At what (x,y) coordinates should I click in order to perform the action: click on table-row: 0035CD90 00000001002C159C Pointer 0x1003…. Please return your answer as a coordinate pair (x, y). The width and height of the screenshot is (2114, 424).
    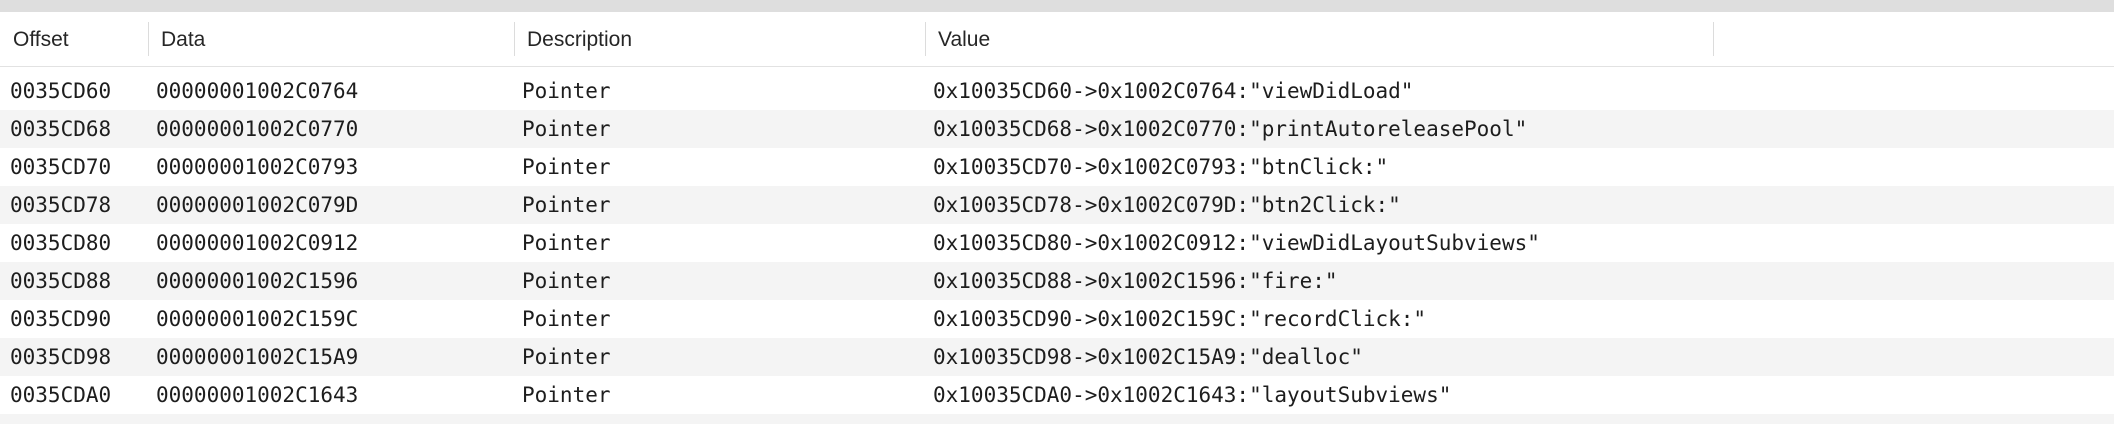
    Looking at the image, I should click on (1057, 319).